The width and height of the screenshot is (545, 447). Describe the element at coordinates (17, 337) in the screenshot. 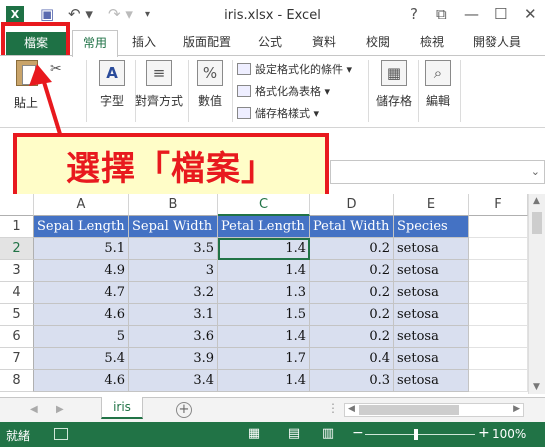

I see `row-header: 6` at that location.